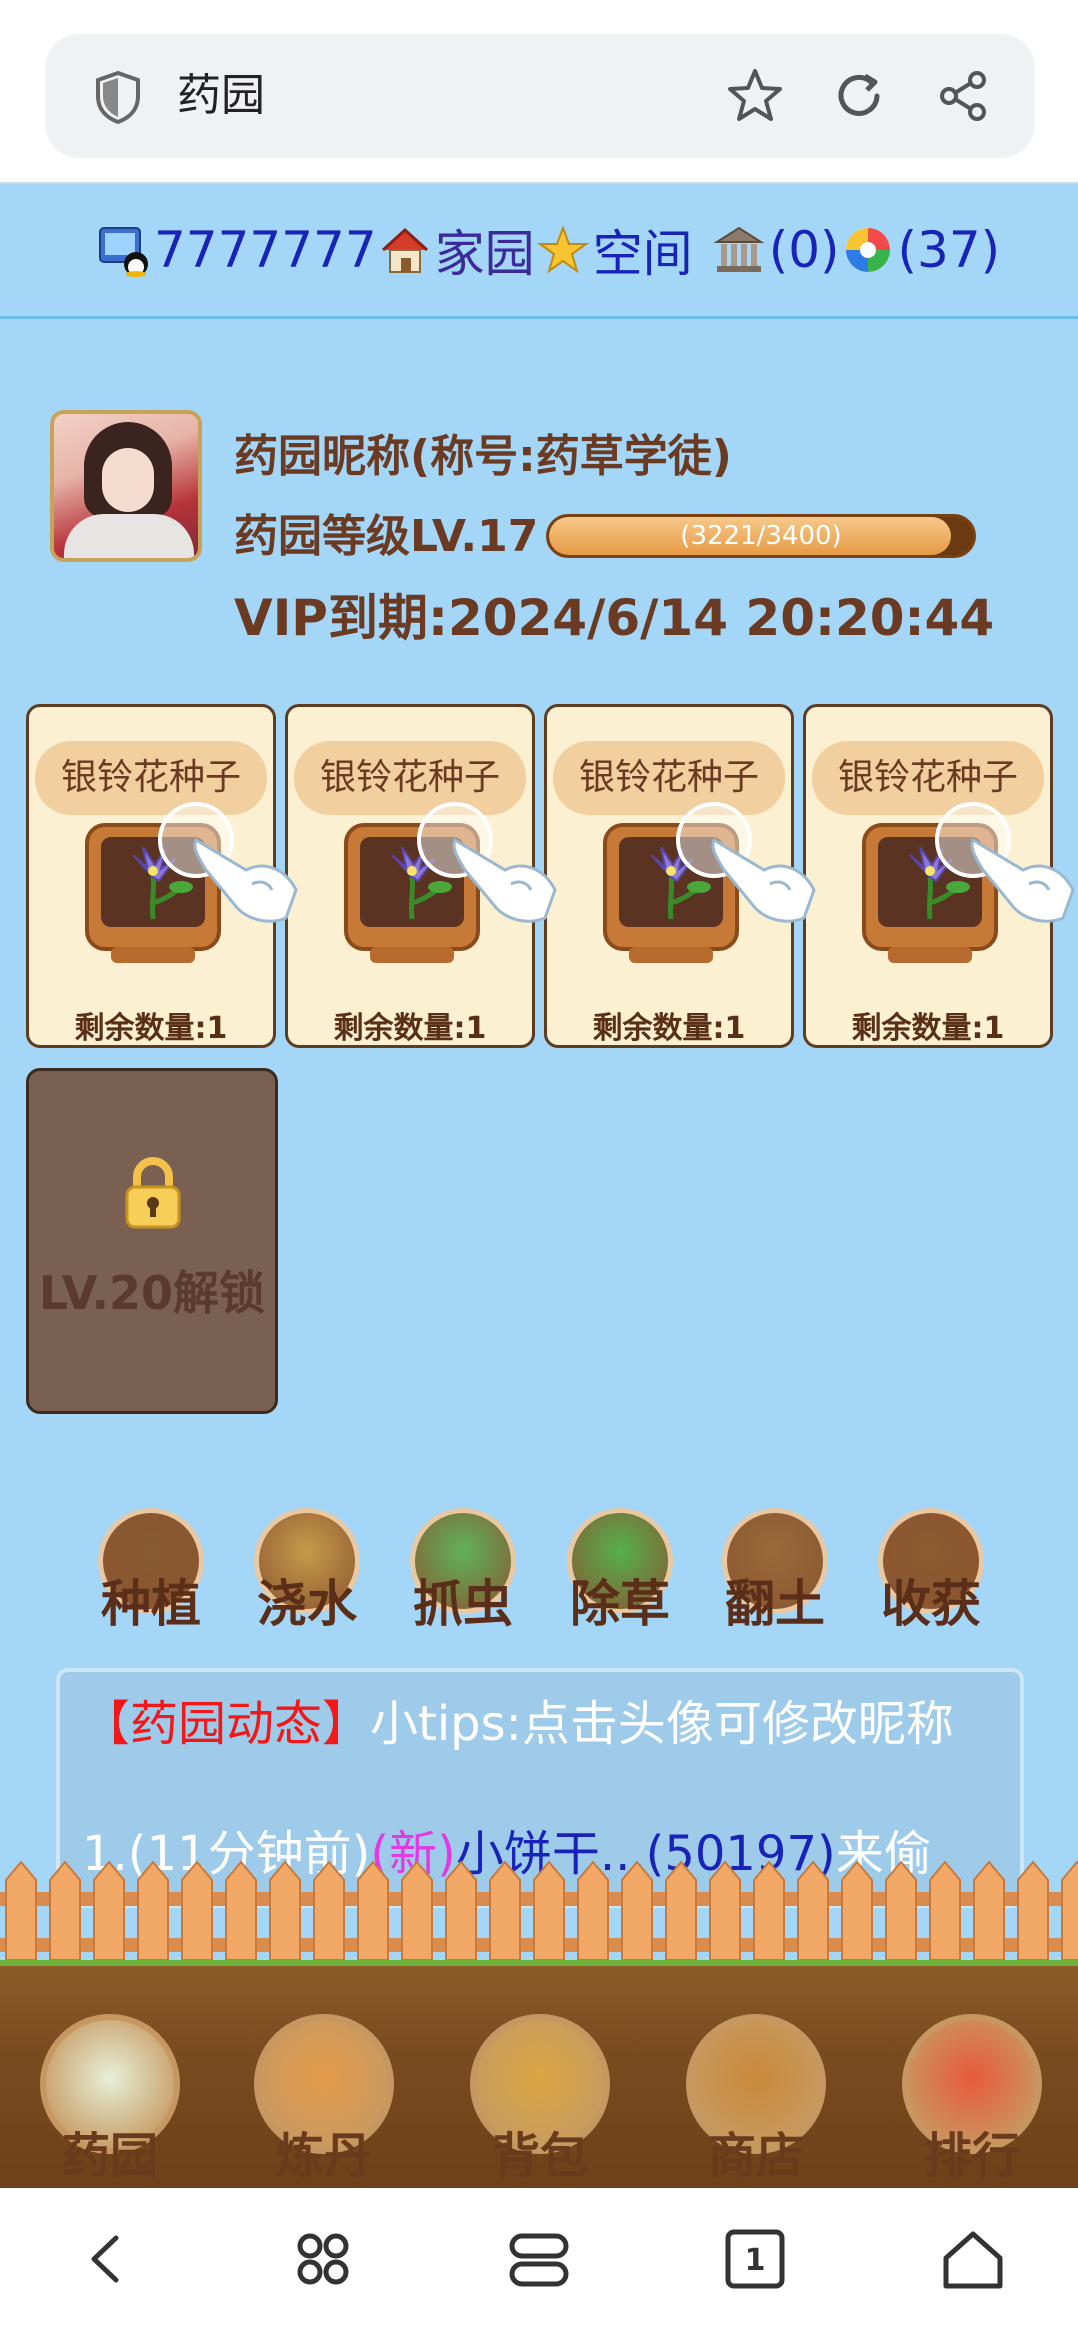  Describe the element at coordinates (539, 1918) in the screenshot. I see `garden-fence` at that location.